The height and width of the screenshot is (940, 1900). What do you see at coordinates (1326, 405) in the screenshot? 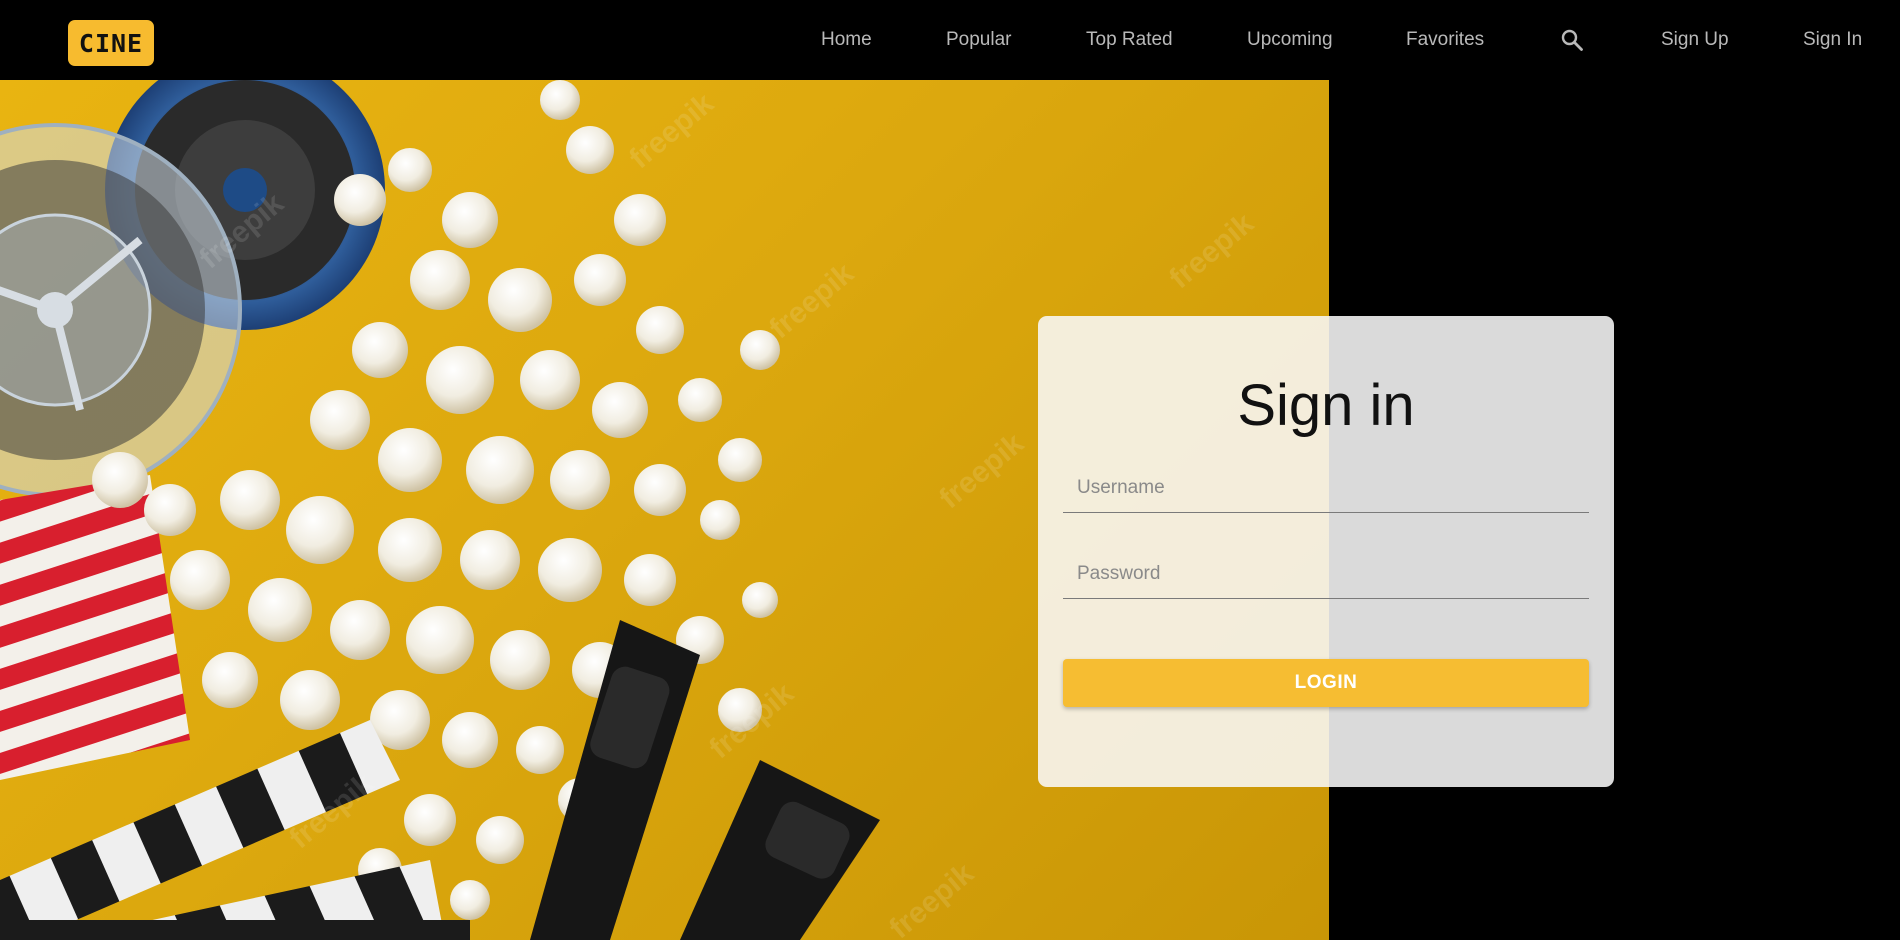
I see `sign-in-title: Sign in` at bounding box center [1326, 405].